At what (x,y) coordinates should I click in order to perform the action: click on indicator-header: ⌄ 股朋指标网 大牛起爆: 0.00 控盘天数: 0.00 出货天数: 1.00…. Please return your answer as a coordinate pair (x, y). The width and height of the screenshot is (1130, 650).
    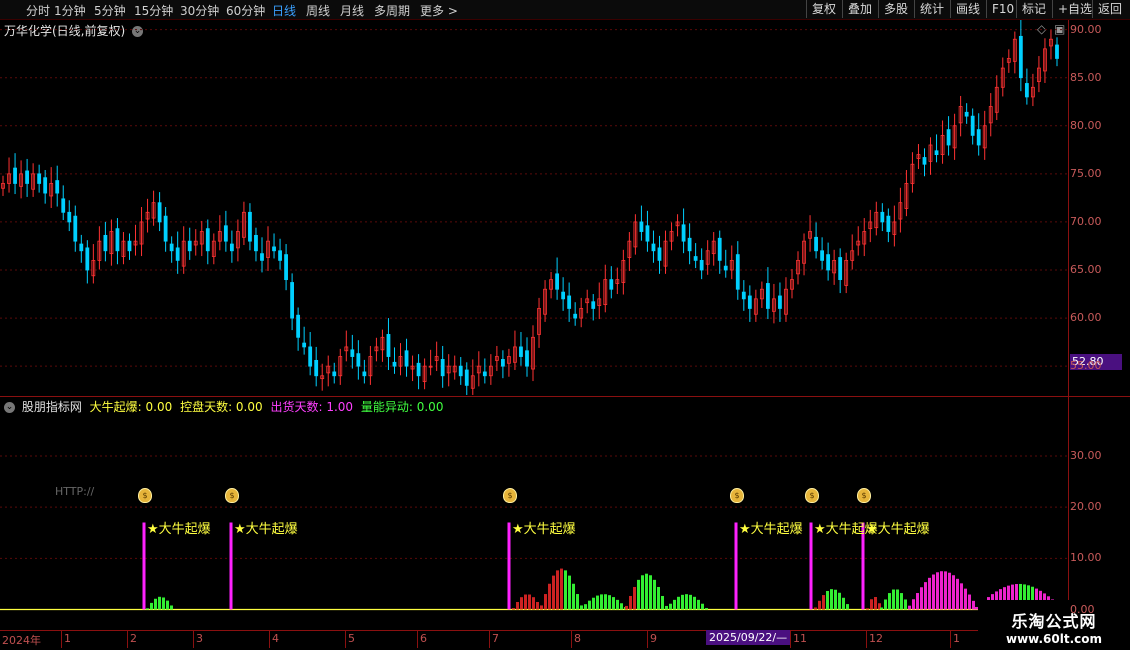
    Looking at the image, I should click on (223, 406).